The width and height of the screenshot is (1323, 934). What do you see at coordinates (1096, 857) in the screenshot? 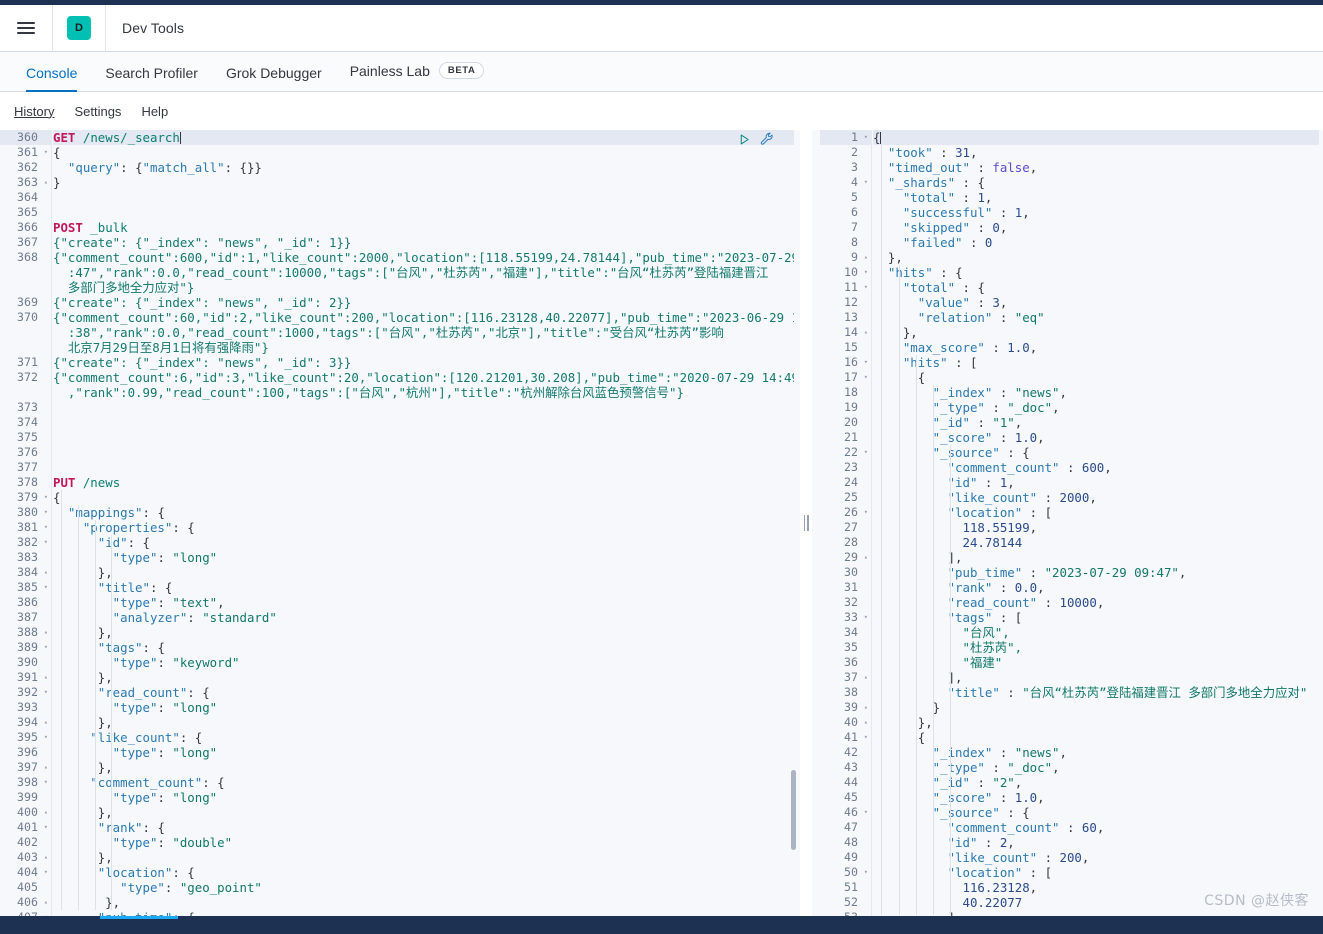
I see `code-line: "like_count" : 200,` at bounding box center [1096, 857].